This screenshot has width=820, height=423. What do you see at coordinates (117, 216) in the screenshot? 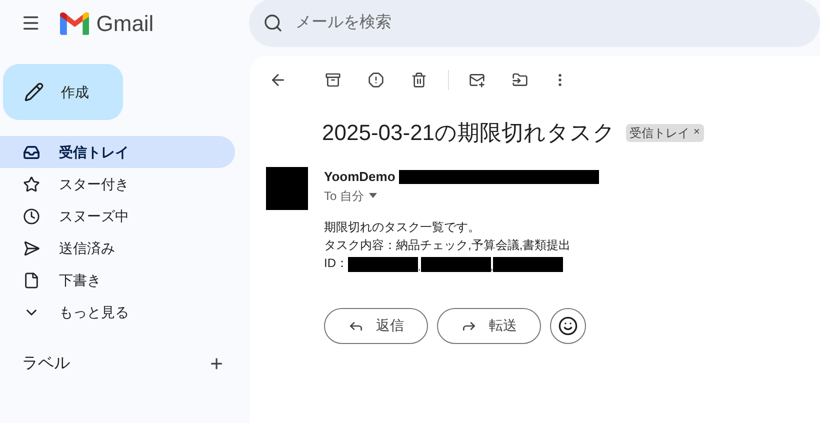
I see `sidebar-item: スヌーズ中` at bounding box center [117, 216].